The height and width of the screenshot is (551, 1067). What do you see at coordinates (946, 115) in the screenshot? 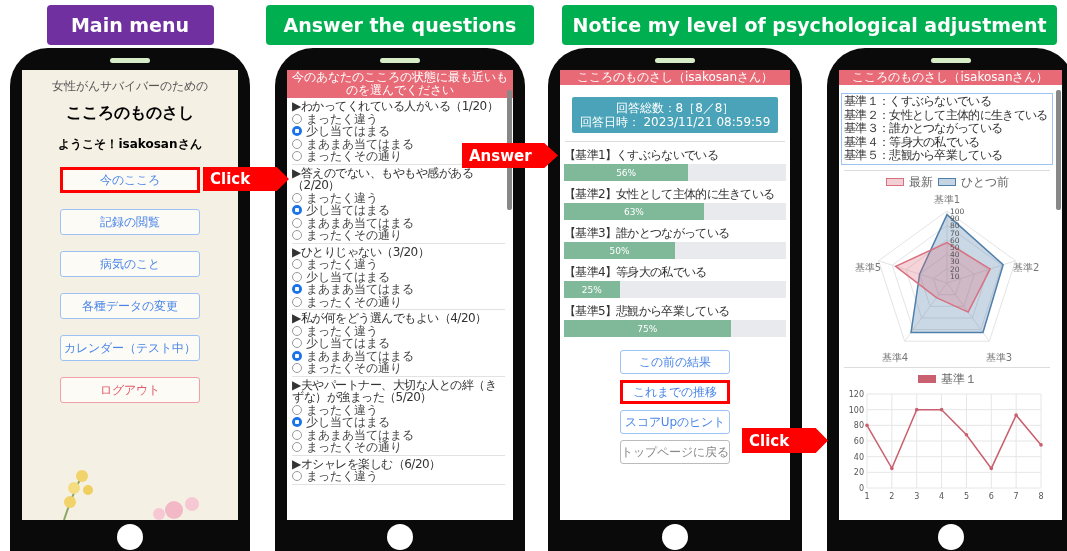
I see `criterion-item: 基準２：女性として主体的に生きている` at bounding box center [946, 115].